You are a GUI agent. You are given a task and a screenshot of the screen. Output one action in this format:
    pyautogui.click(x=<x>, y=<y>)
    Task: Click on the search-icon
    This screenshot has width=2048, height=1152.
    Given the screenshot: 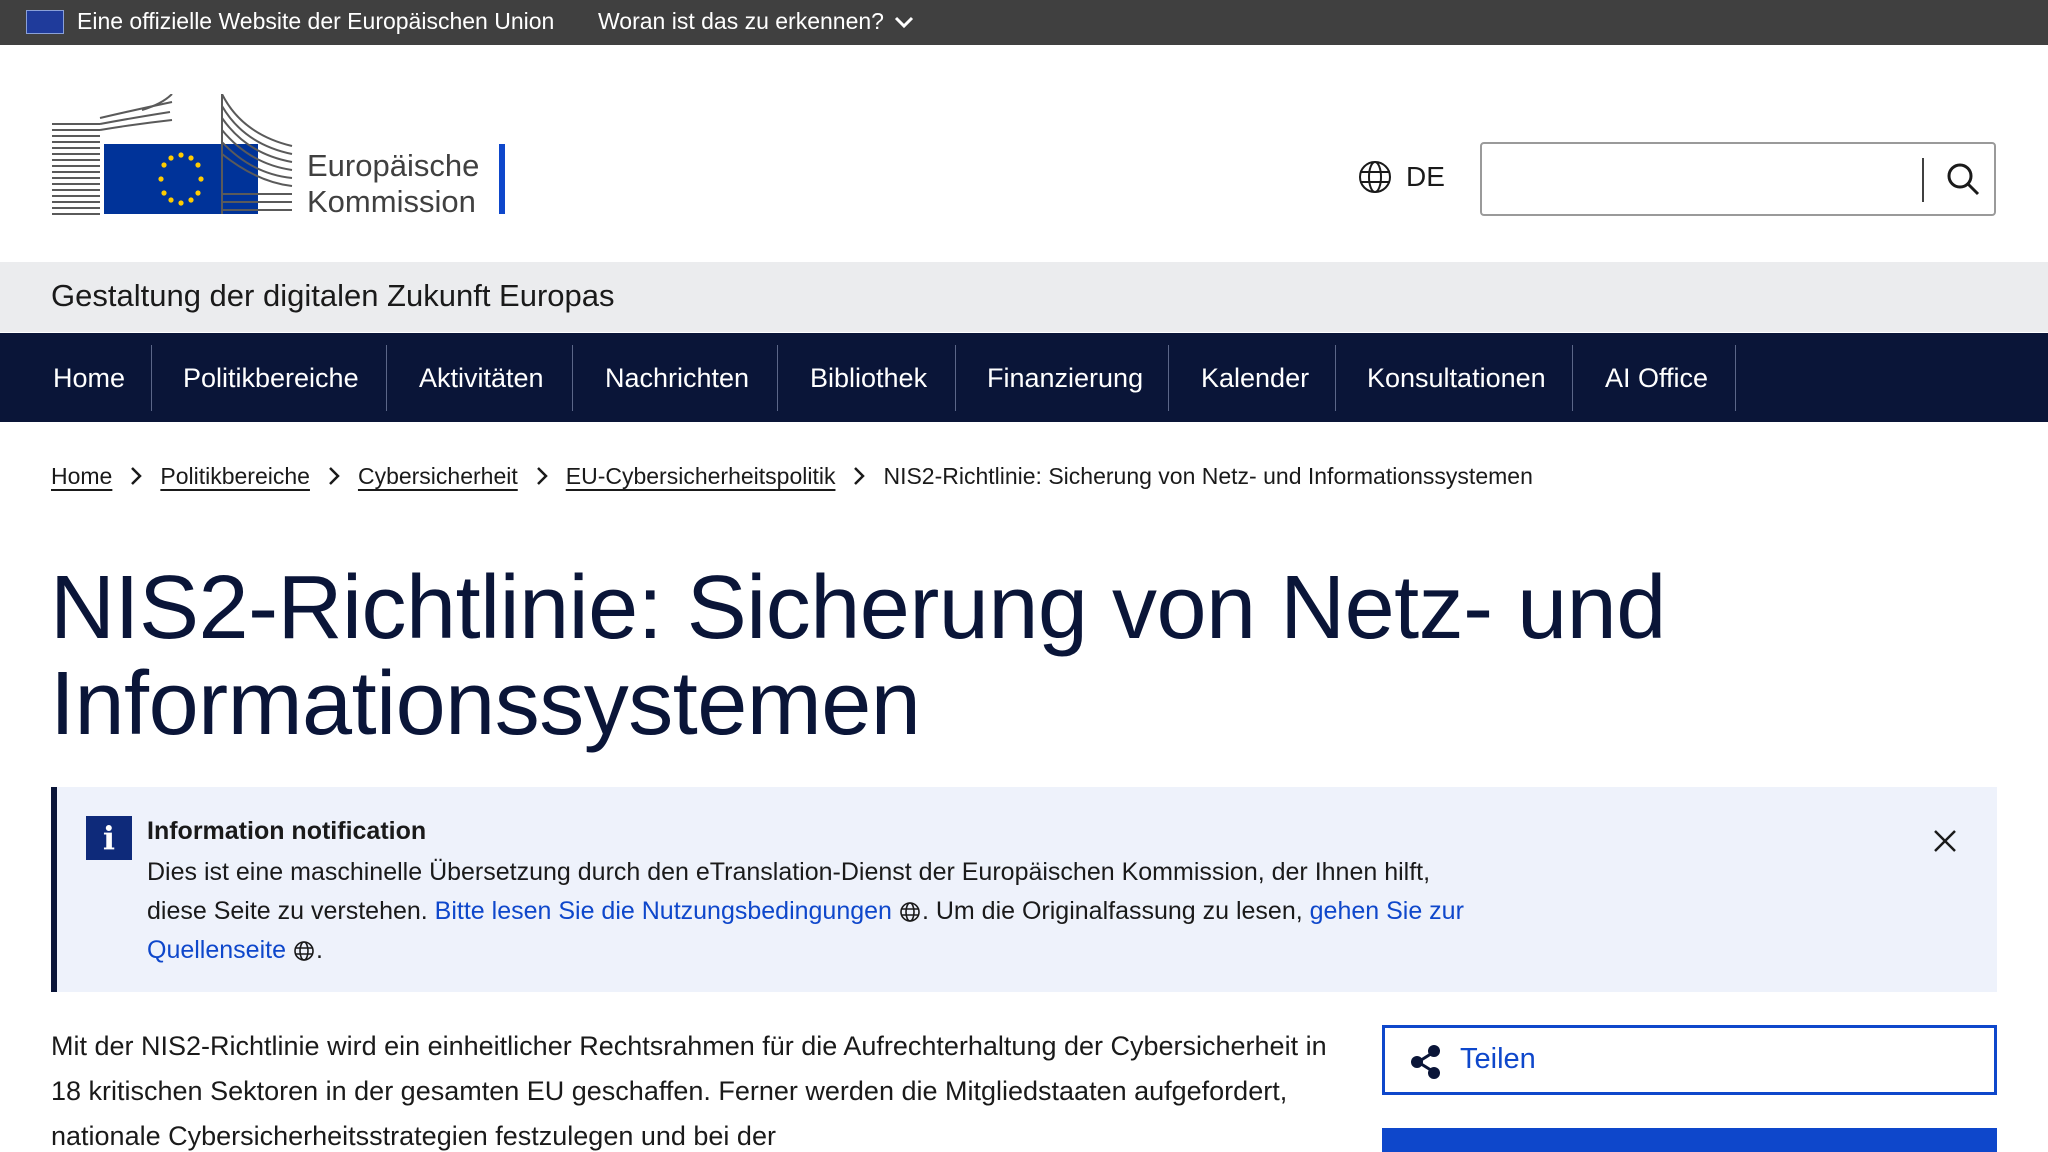 What is the action you would take?
    pyautogui.click(x=1963, y=179)
    